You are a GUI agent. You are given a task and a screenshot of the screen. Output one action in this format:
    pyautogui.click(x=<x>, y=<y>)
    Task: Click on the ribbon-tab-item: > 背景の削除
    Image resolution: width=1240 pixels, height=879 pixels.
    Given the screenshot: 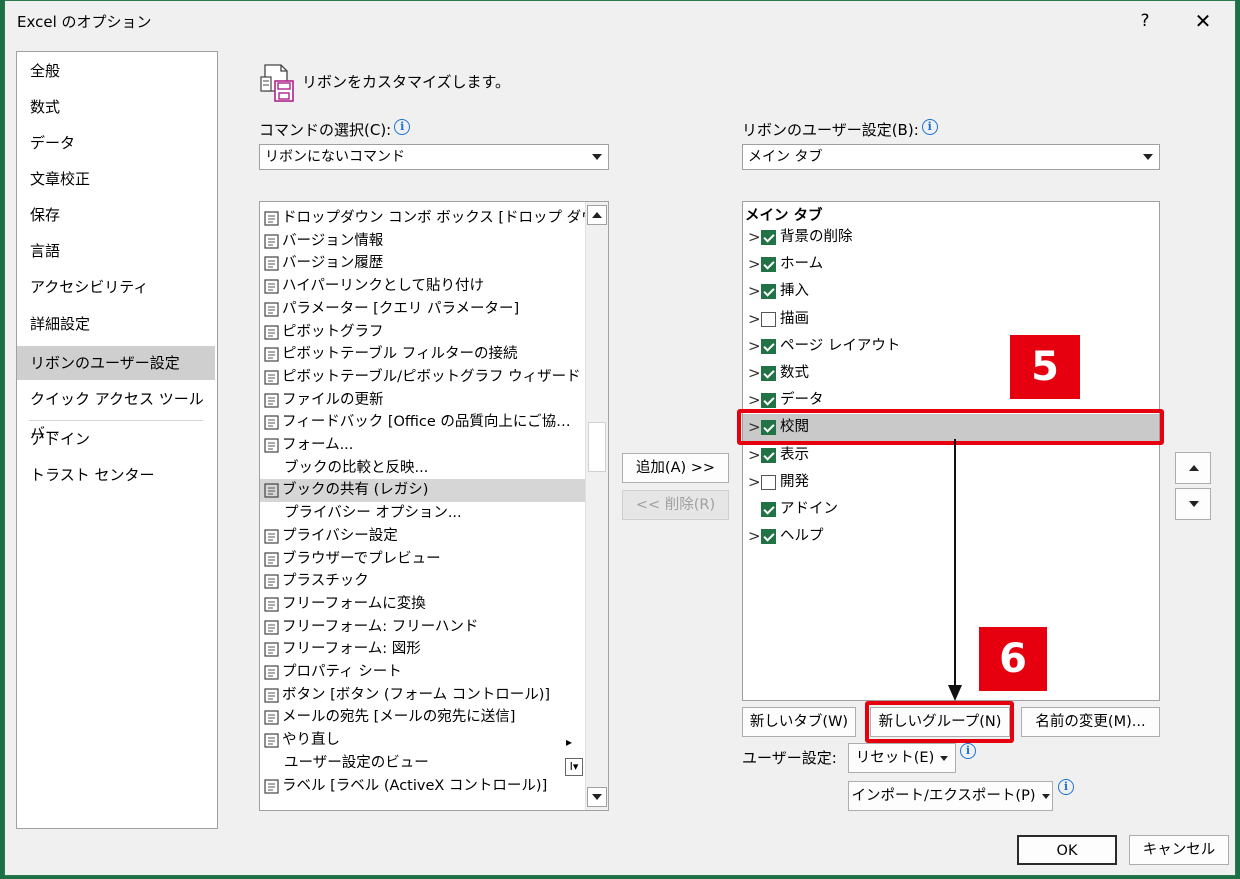 What is the action you would take?
    pyautogui.click(x=951, y=237)
    